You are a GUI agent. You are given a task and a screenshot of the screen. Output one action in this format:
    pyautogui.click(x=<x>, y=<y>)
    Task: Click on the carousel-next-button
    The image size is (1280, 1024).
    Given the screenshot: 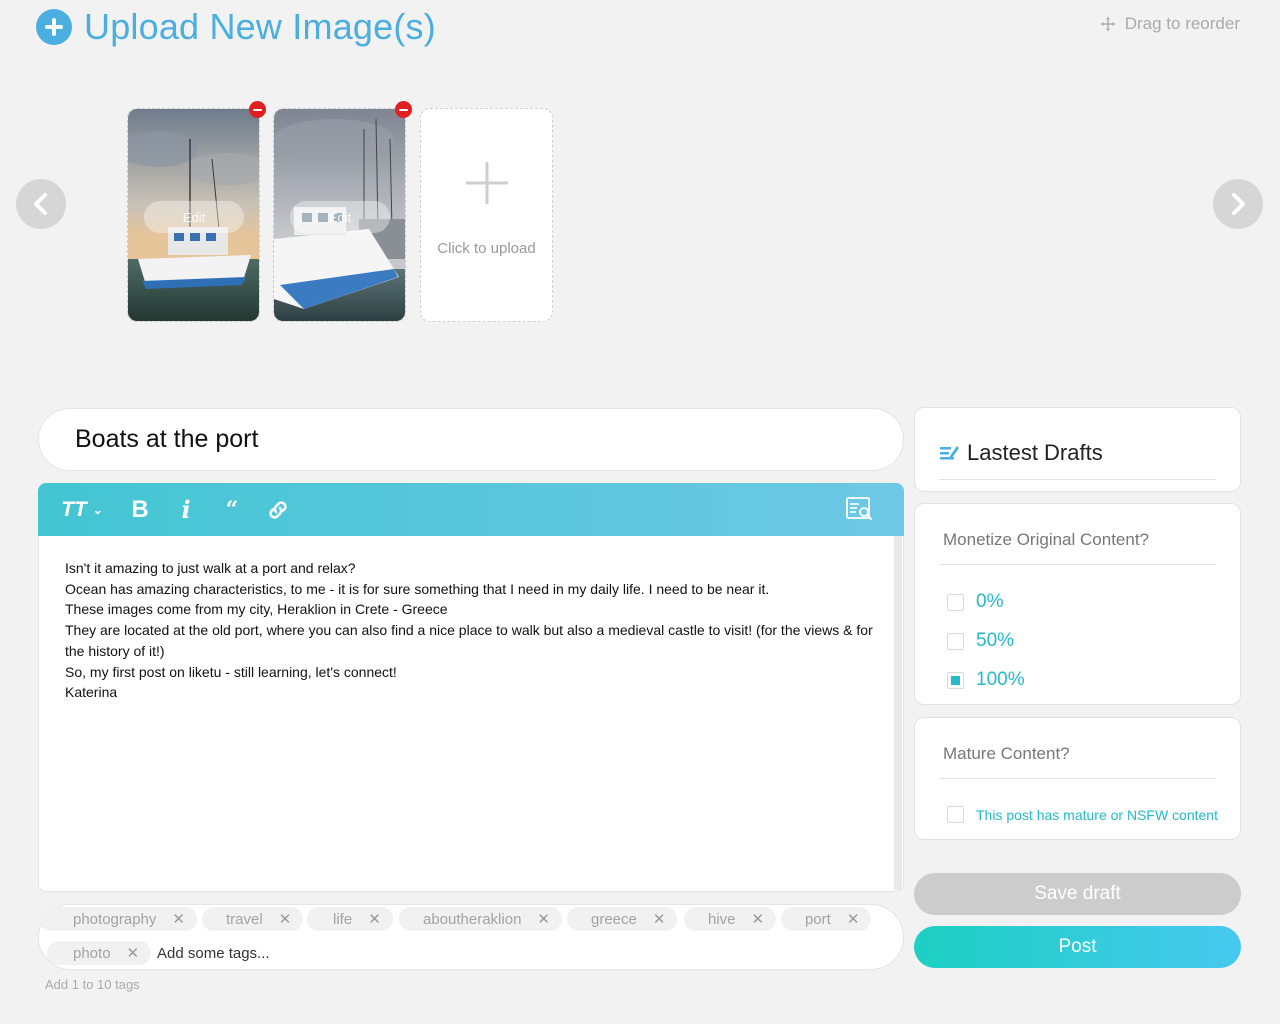 What is the action you would take?
    pyautogui.click(x=1238, y=204)
    